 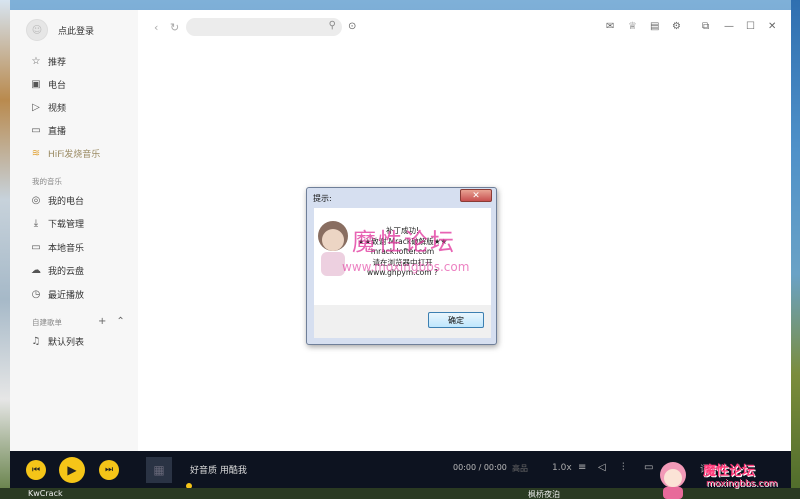 What do you see at coordinates (520, 468) in the screenshot?
I see `quality-select: 高品` at bounding box center [520, 468].